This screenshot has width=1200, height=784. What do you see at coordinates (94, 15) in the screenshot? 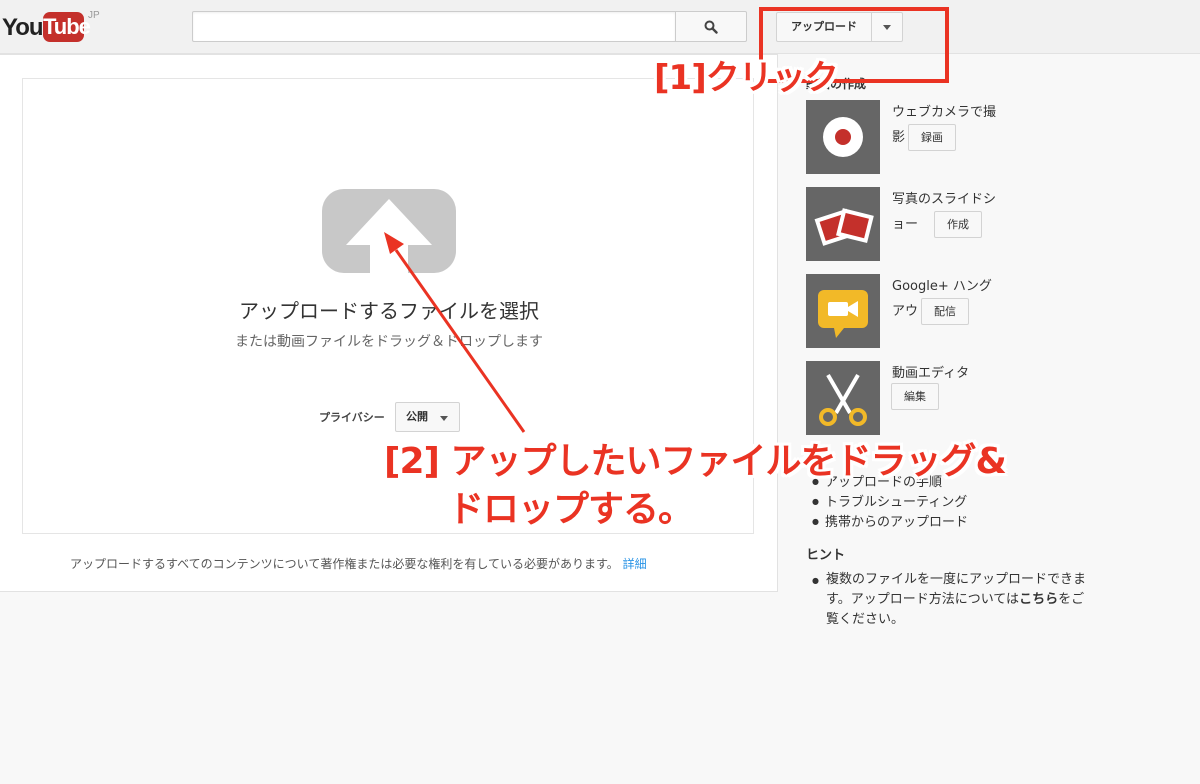
I see `logo-region: JP` at bounding box center [94, 15].